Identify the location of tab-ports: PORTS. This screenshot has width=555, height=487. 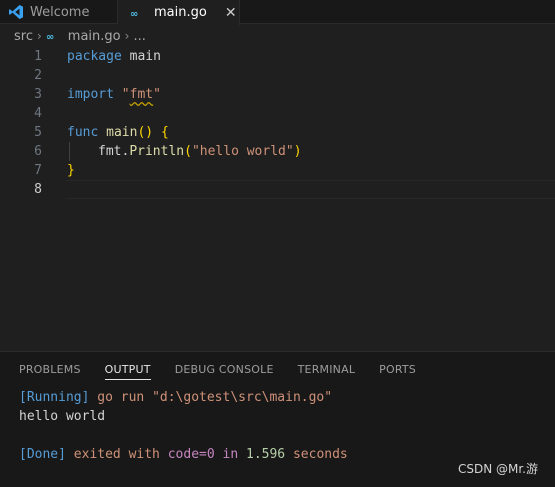
(397, 369).